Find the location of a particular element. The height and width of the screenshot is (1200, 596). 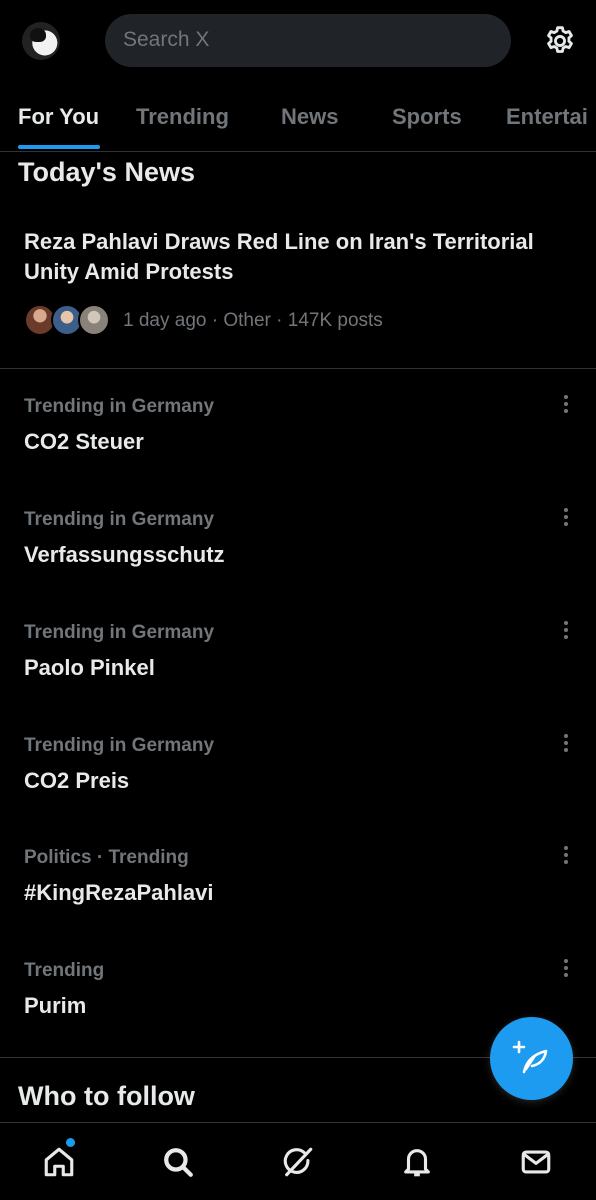

messages-icon is located at coordinates (536, 1162).